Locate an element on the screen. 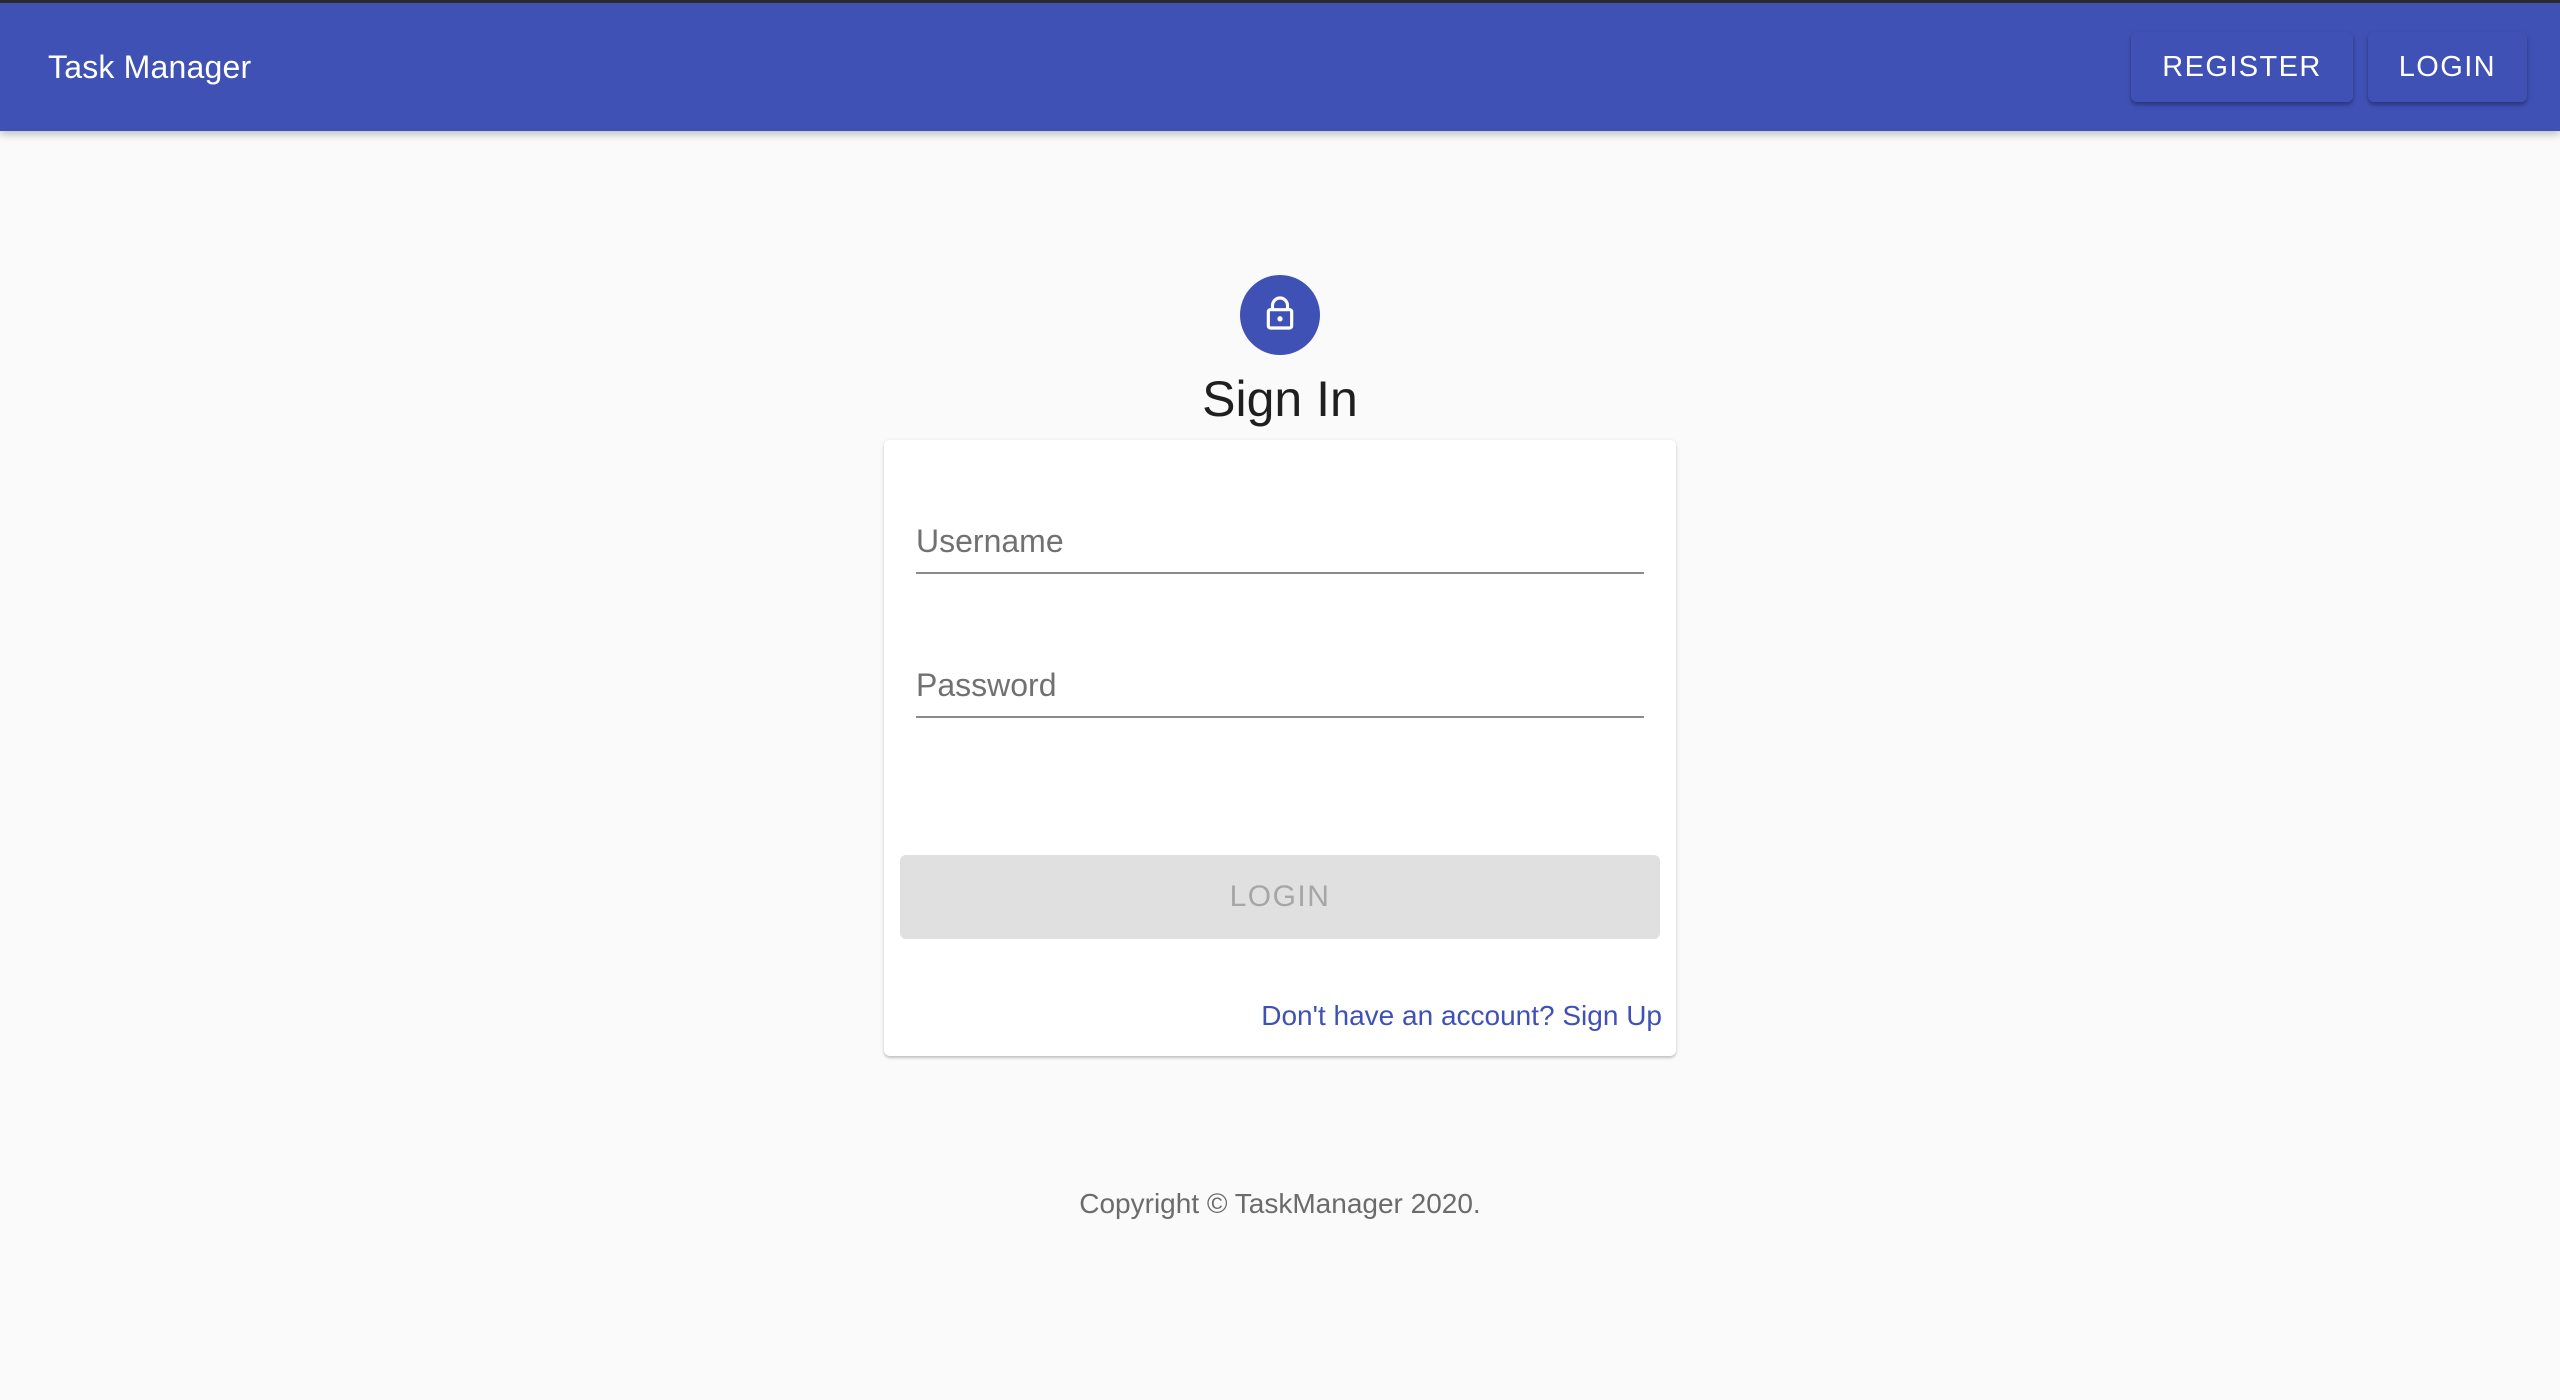 Image resolution: width=2560 pixels, height=1400 pixels. page-title: Sign In is located at coordinates (1280, 399).